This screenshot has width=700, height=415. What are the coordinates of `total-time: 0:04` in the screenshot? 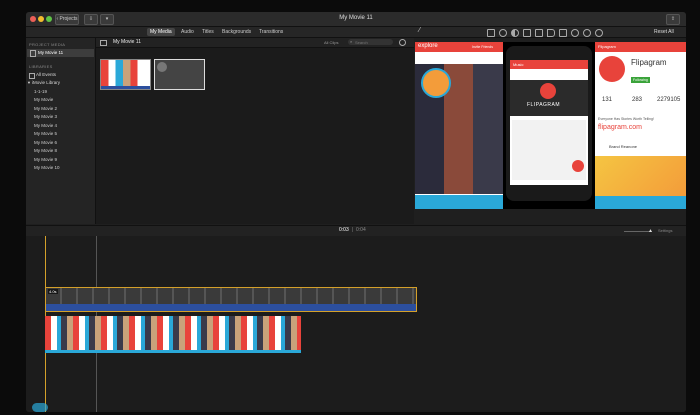 It's located at (361, 230).